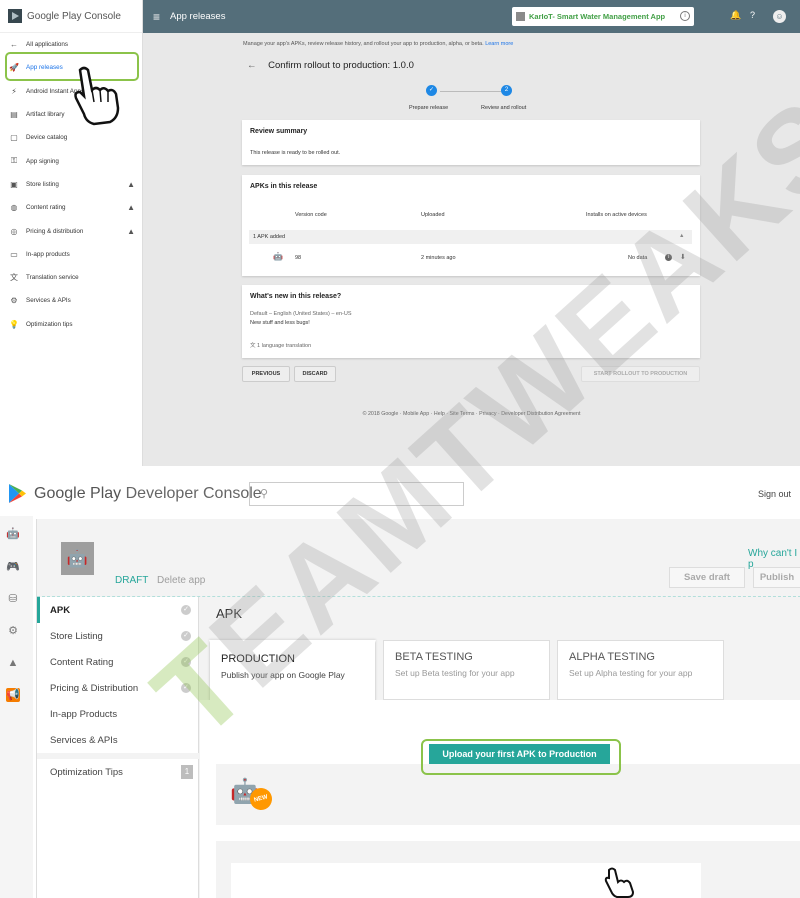  Describe the element at coordinates (366, 494) in the screenshot. I see `search-input` at that location.